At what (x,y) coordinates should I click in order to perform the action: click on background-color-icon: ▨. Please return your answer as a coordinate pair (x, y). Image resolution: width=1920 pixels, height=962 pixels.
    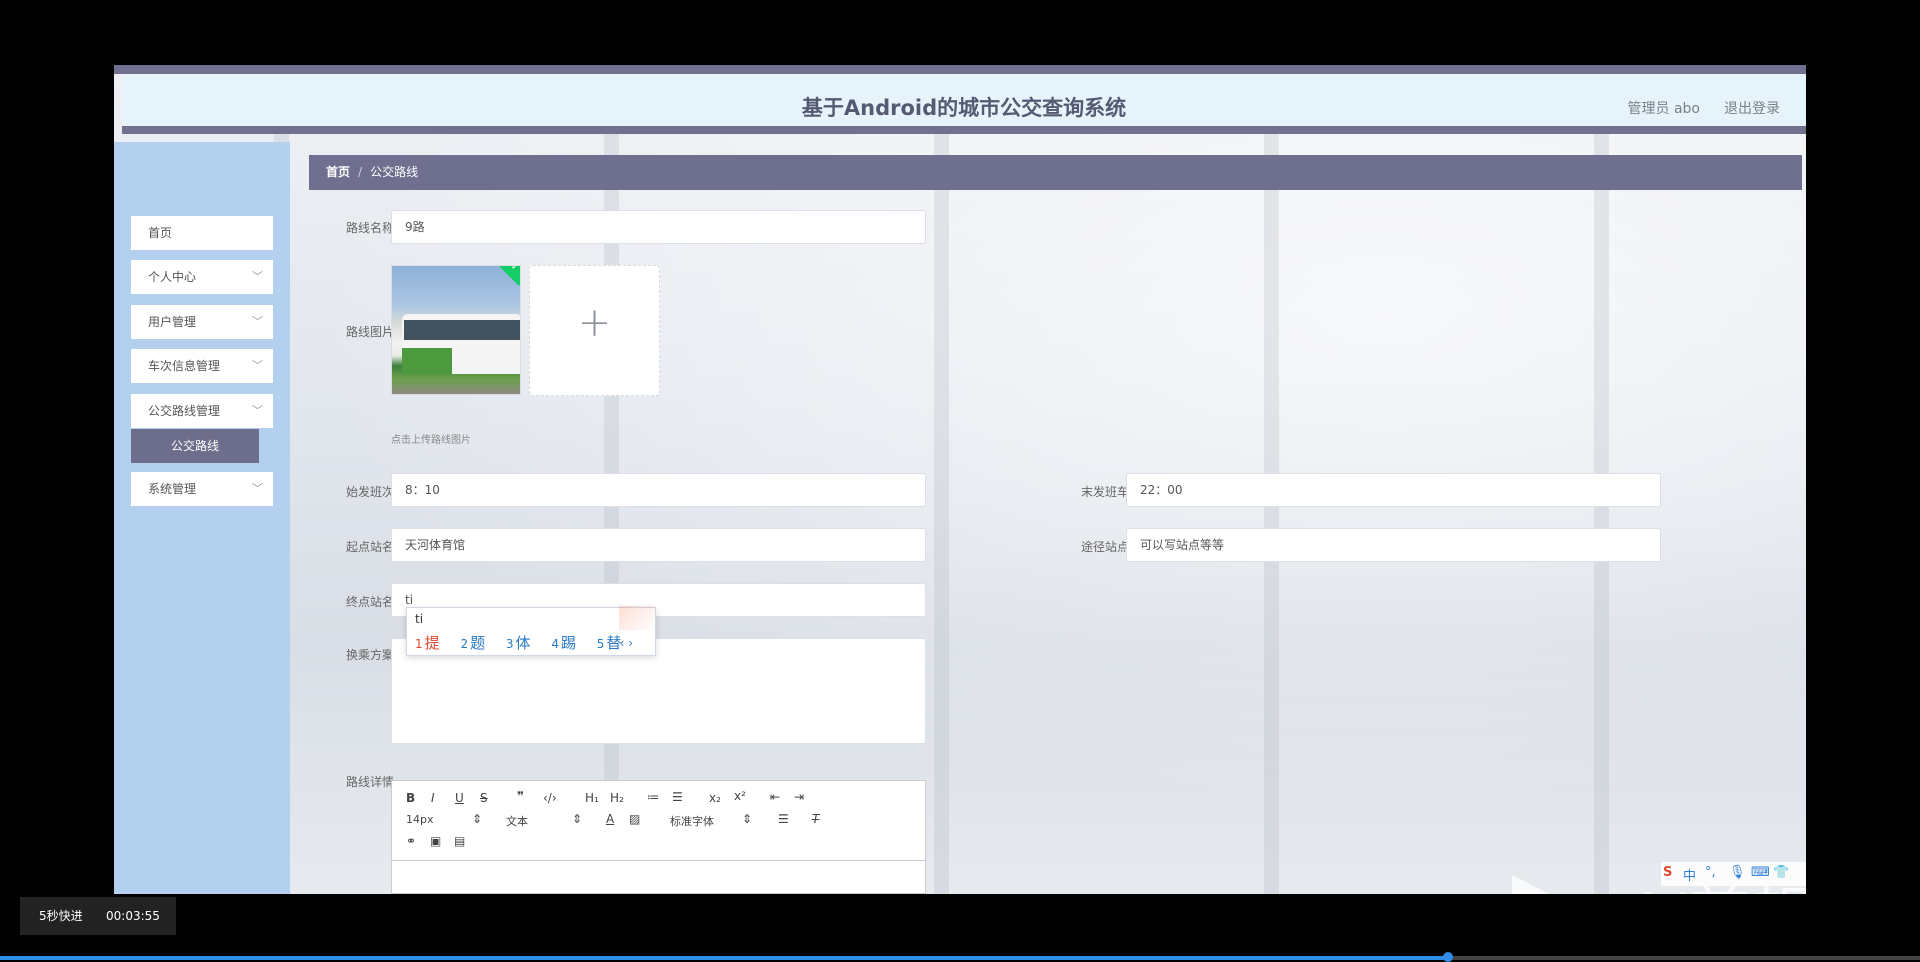
    Looking at the image, I should click on (634, 819).